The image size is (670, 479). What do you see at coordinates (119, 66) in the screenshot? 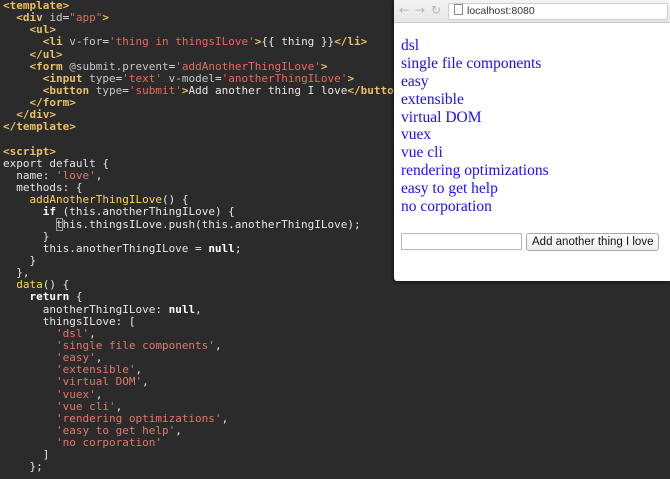
I see `code-token: @submit.prevent` at bounding box center [119, 66].